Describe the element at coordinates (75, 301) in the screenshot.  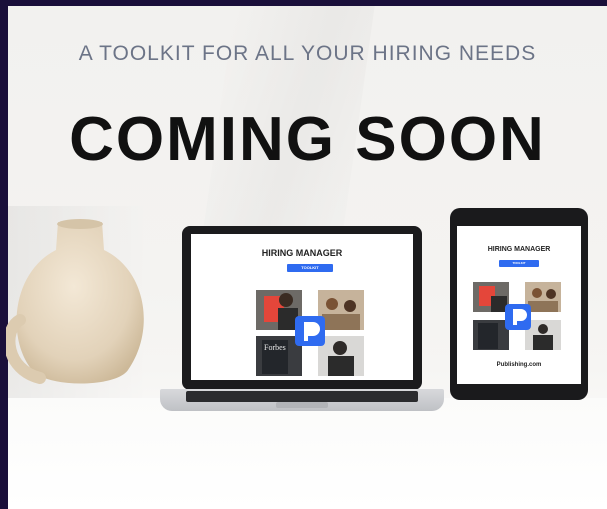
I see `vase-image` at that location.